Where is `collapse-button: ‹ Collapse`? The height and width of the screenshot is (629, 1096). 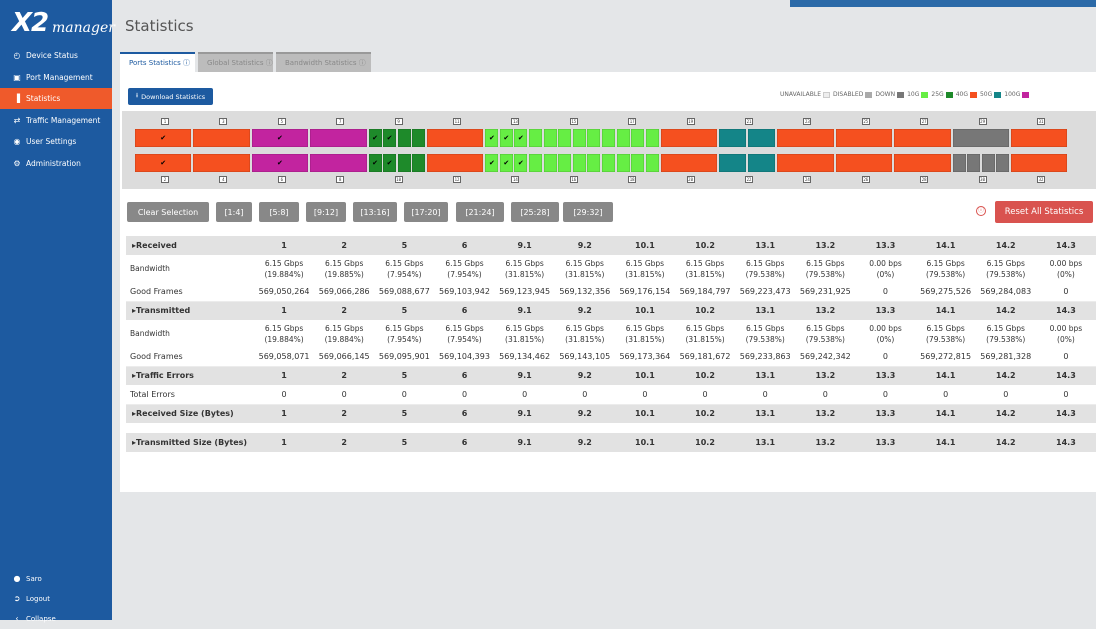 collapse-button: ‹ Collapse is located at coordinates (56, 618).